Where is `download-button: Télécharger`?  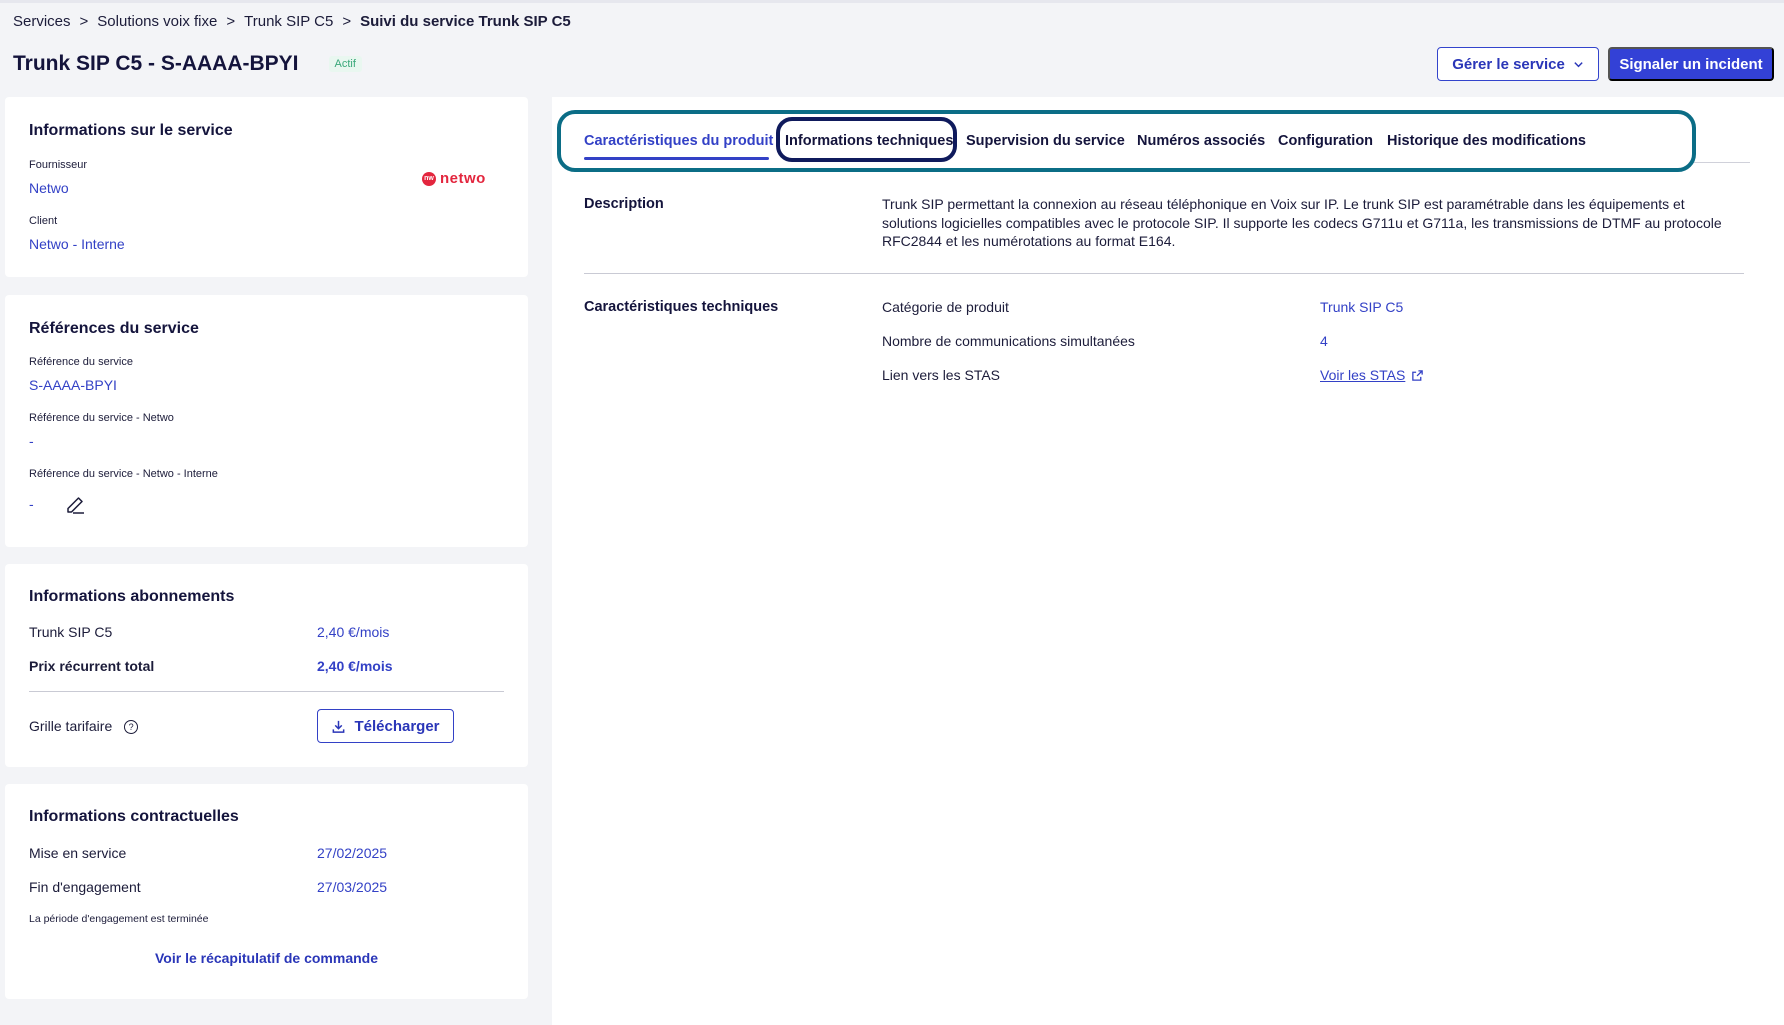 download-button: Télécharger is located at coordinates (385, 726).